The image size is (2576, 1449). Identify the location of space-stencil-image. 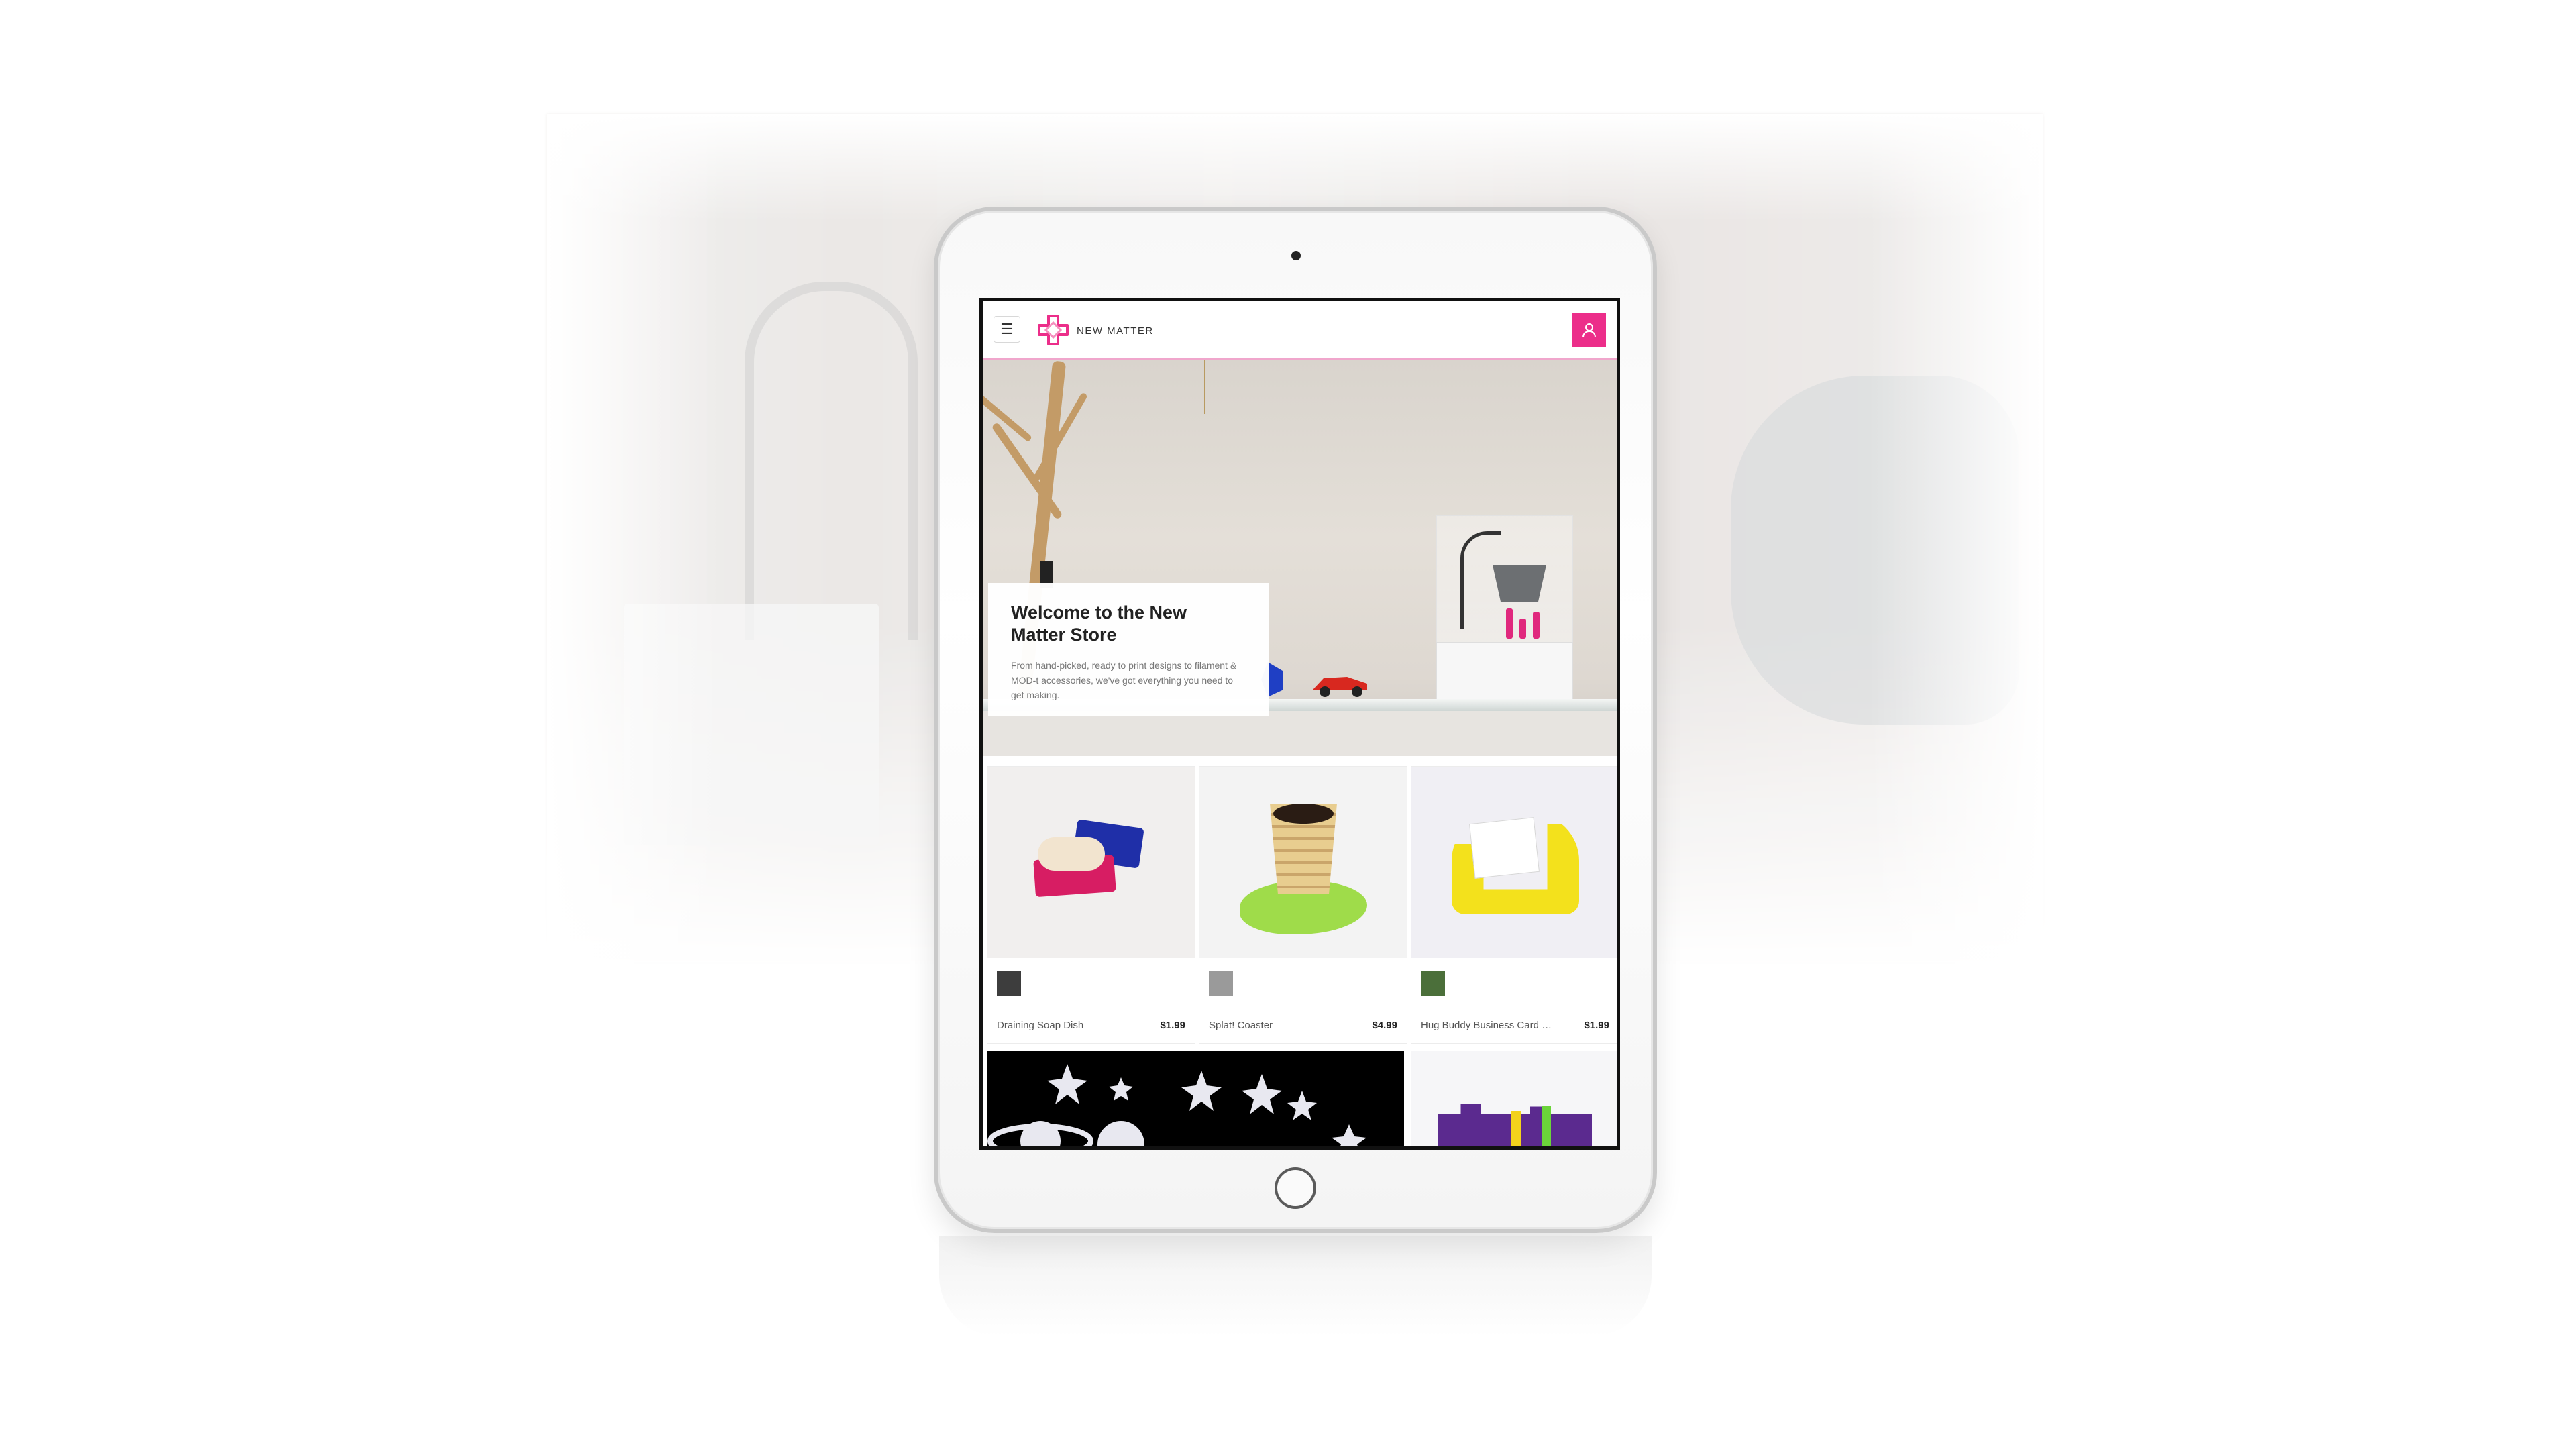
(1176, 1105).